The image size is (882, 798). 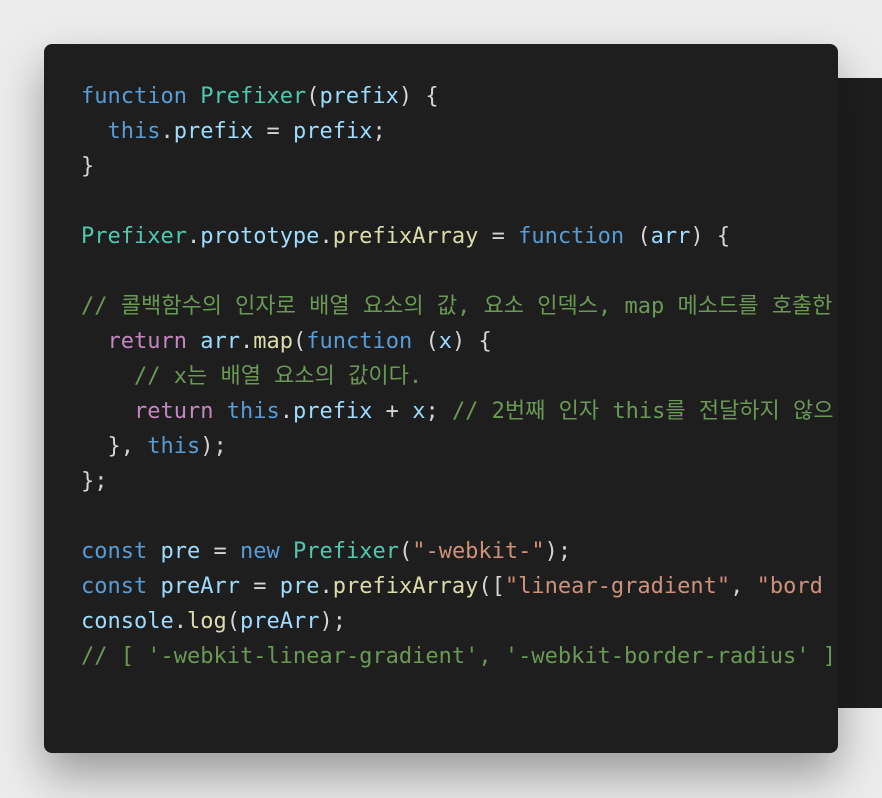 I want to click on code-token: map, so click(x=273, y=341).